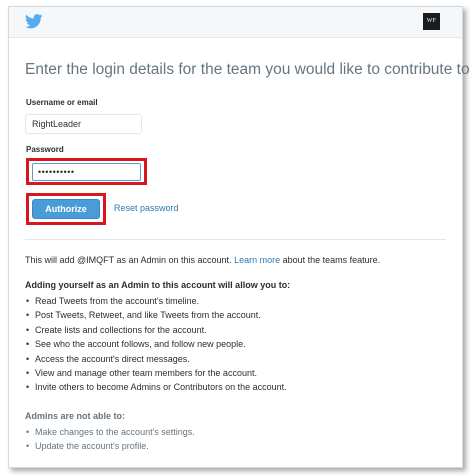 The height and width of the screenshot is (476, 474). I want to click on top-bar: WF, so click(235, 22).